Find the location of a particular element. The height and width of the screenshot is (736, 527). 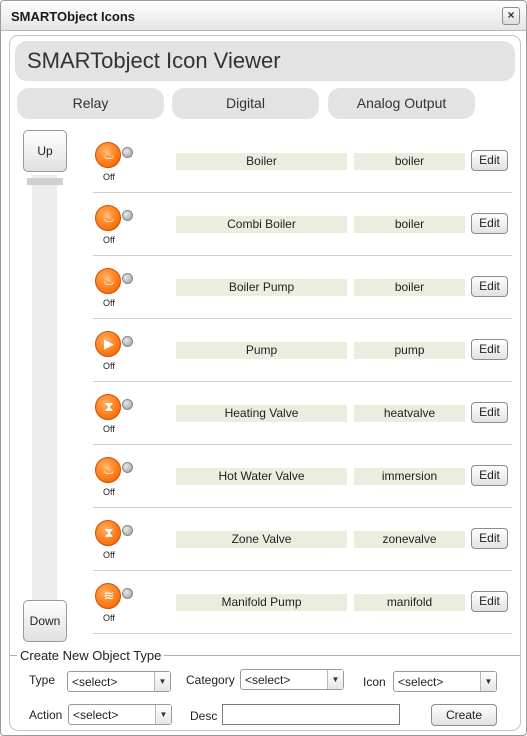

object-row: ▶ Off Pump pump Edit is located at coordinates (302, 350).